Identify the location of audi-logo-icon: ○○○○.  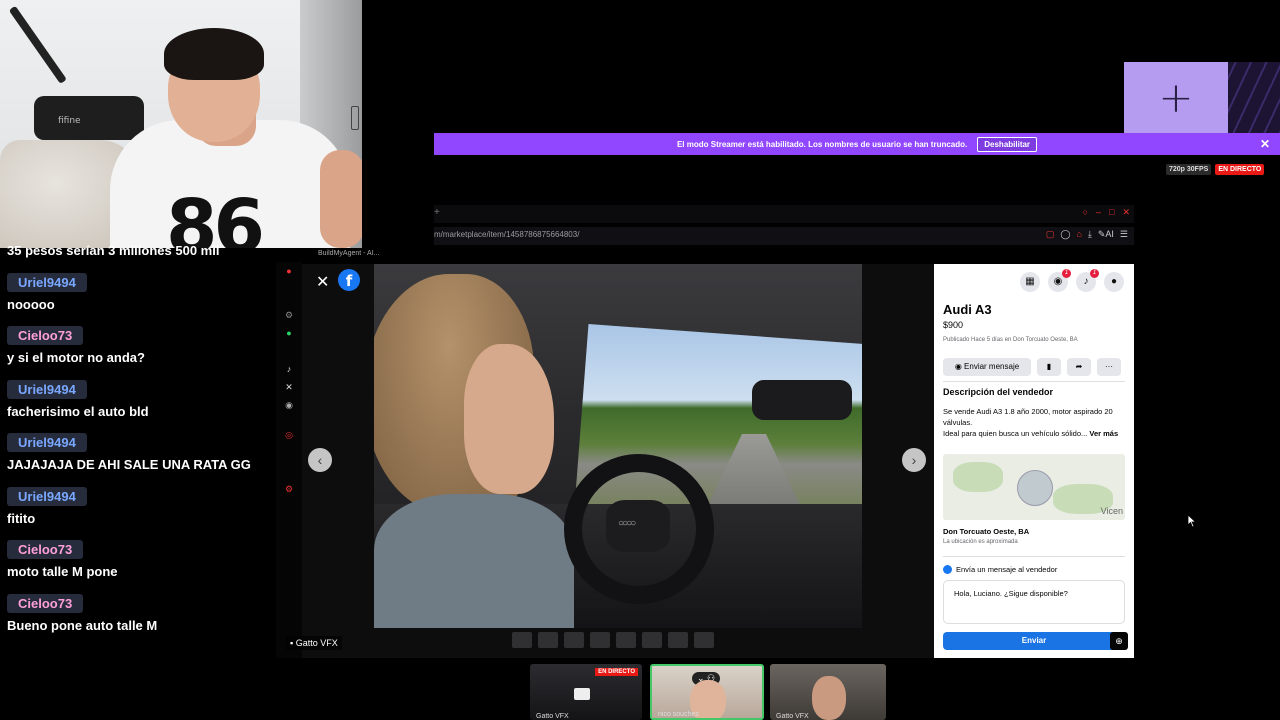
(627, 523).